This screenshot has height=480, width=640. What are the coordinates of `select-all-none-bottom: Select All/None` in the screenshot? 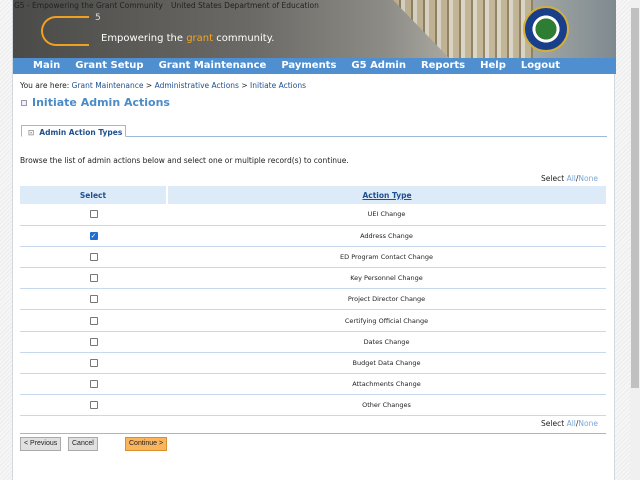 It's located at (569, 423).